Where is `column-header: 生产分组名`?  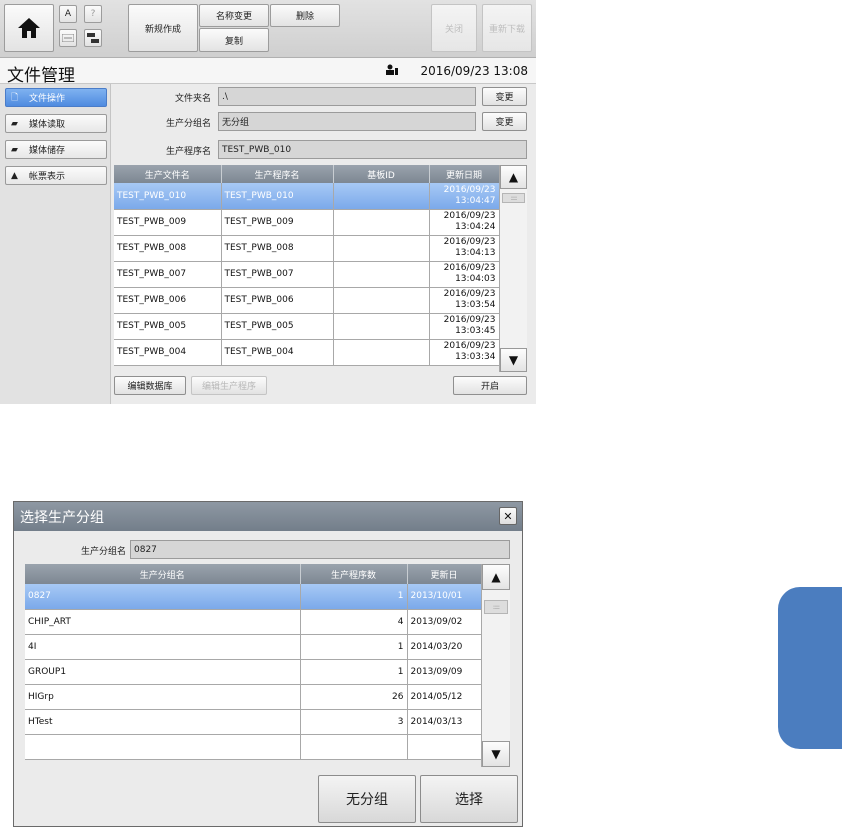
column-header: 生产分组名 is located at coordinates (163, 574).